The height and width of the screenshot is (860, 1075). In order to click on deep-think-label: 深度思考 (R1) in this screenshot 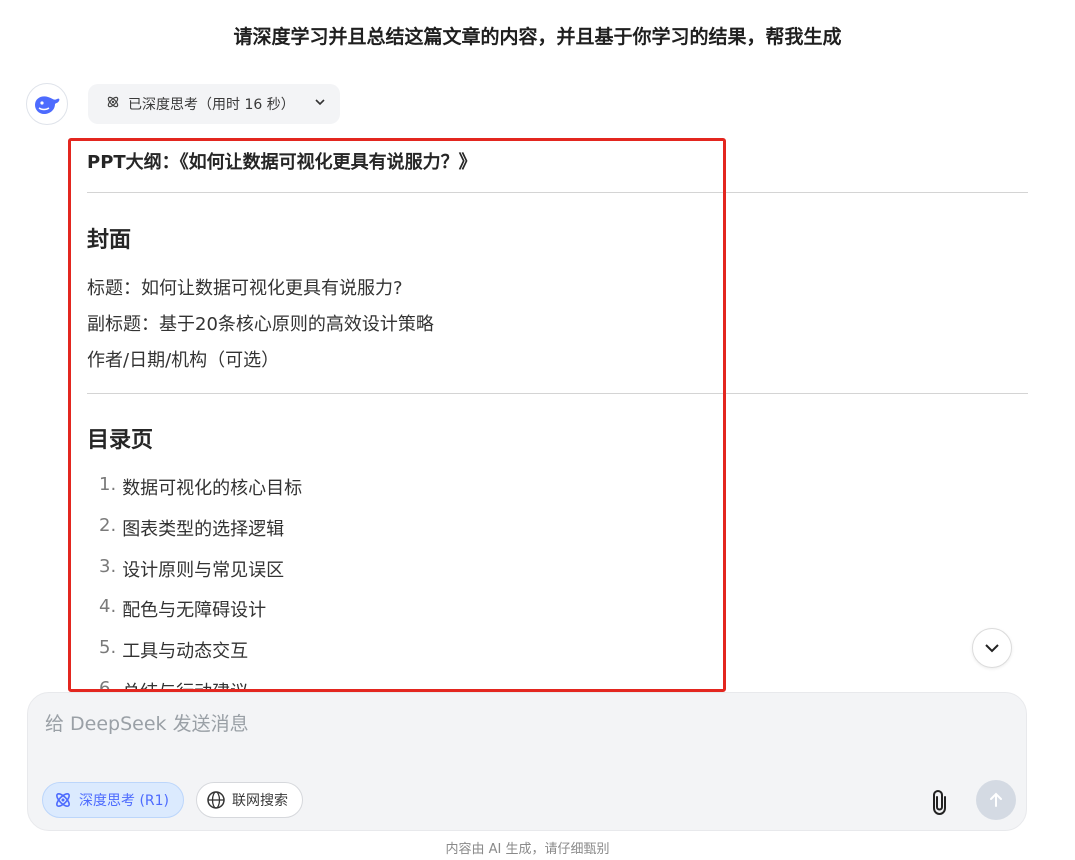, I will do `click(124, 801)`.